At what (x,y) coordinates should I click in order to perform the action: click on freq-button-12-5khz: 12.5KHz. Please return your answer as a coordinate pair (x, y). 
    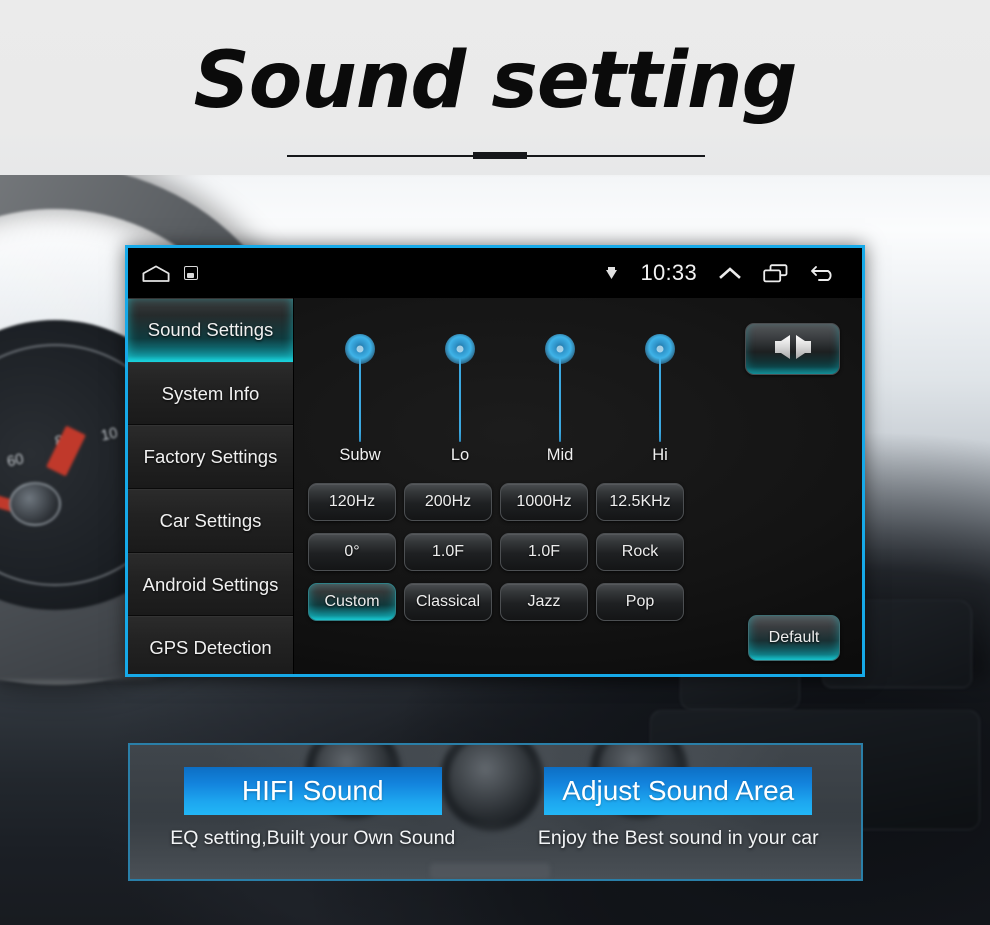
    Looking at the image, I should click on (640, 502).